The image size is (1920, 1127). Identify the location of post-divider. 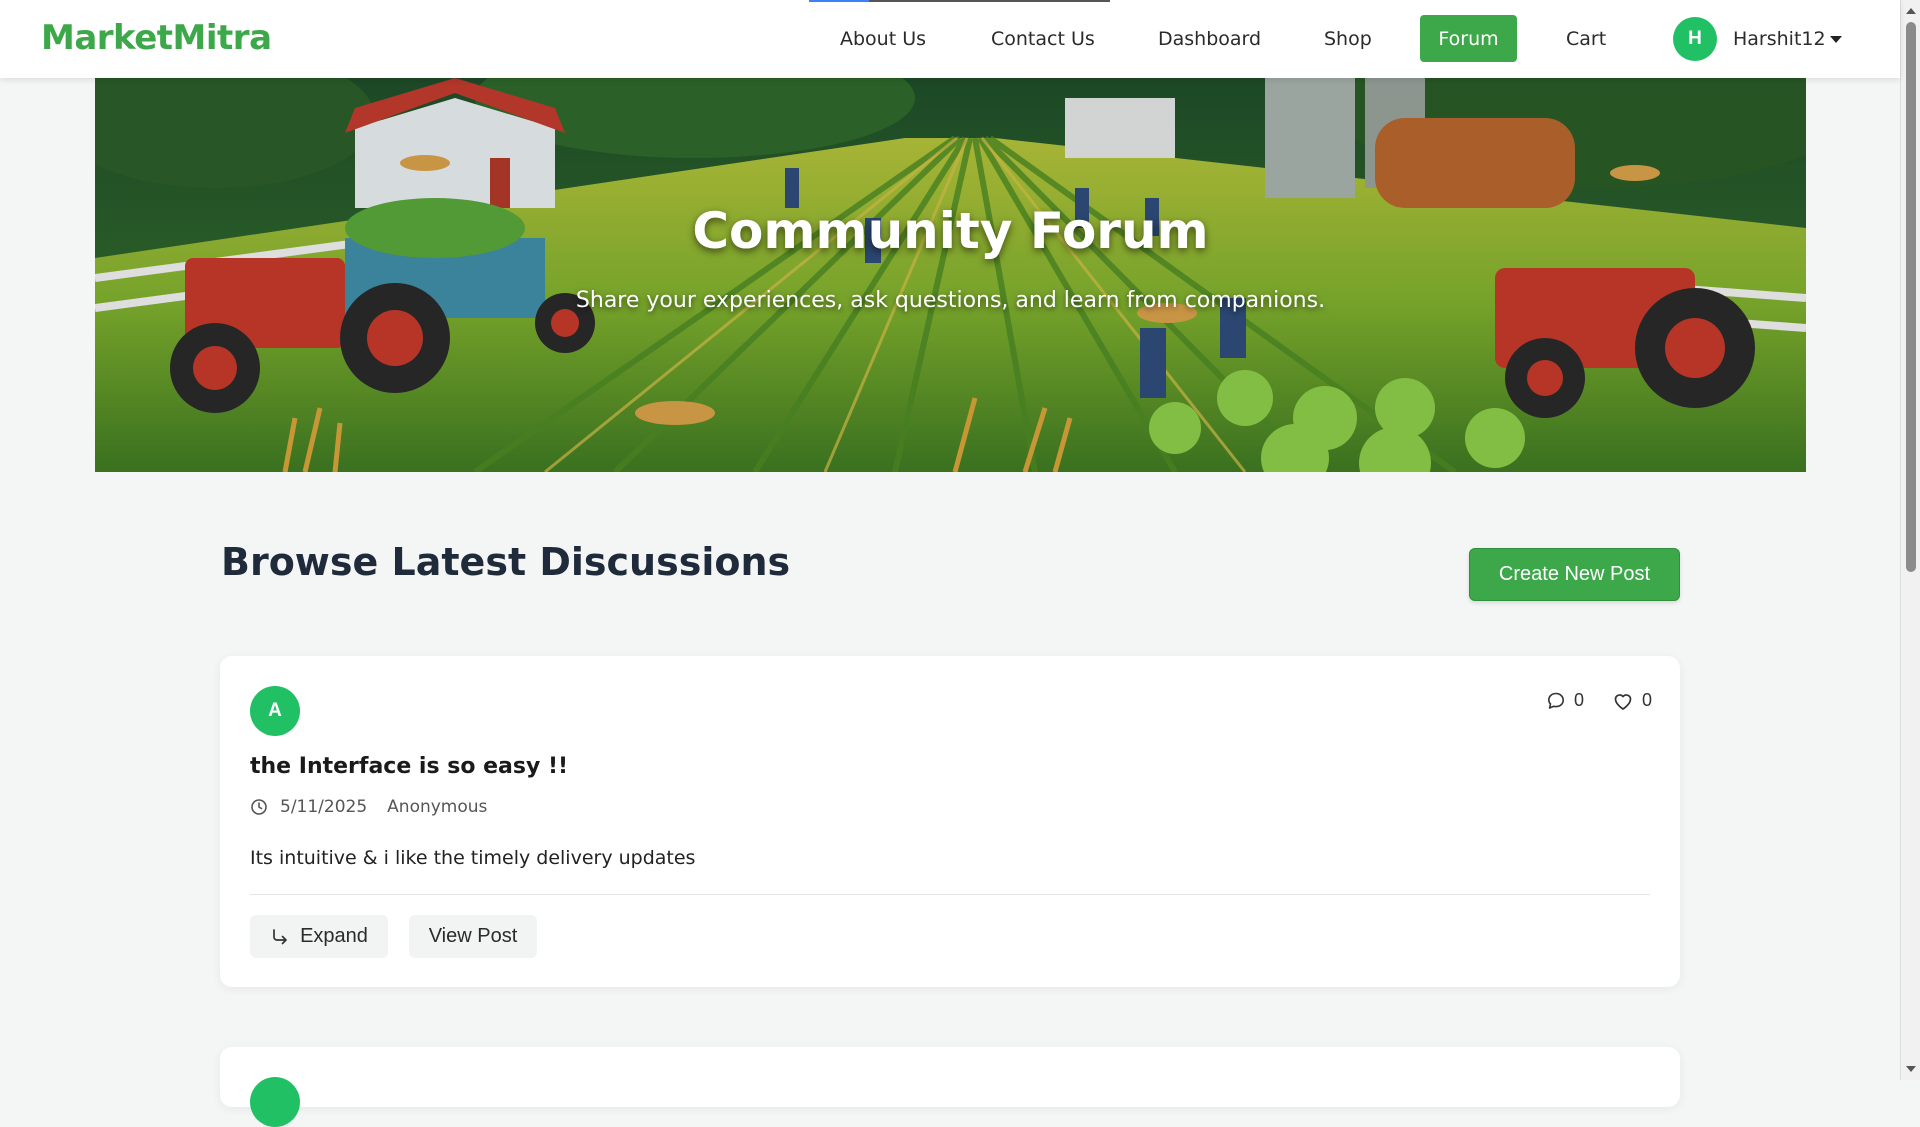
(950, 894).